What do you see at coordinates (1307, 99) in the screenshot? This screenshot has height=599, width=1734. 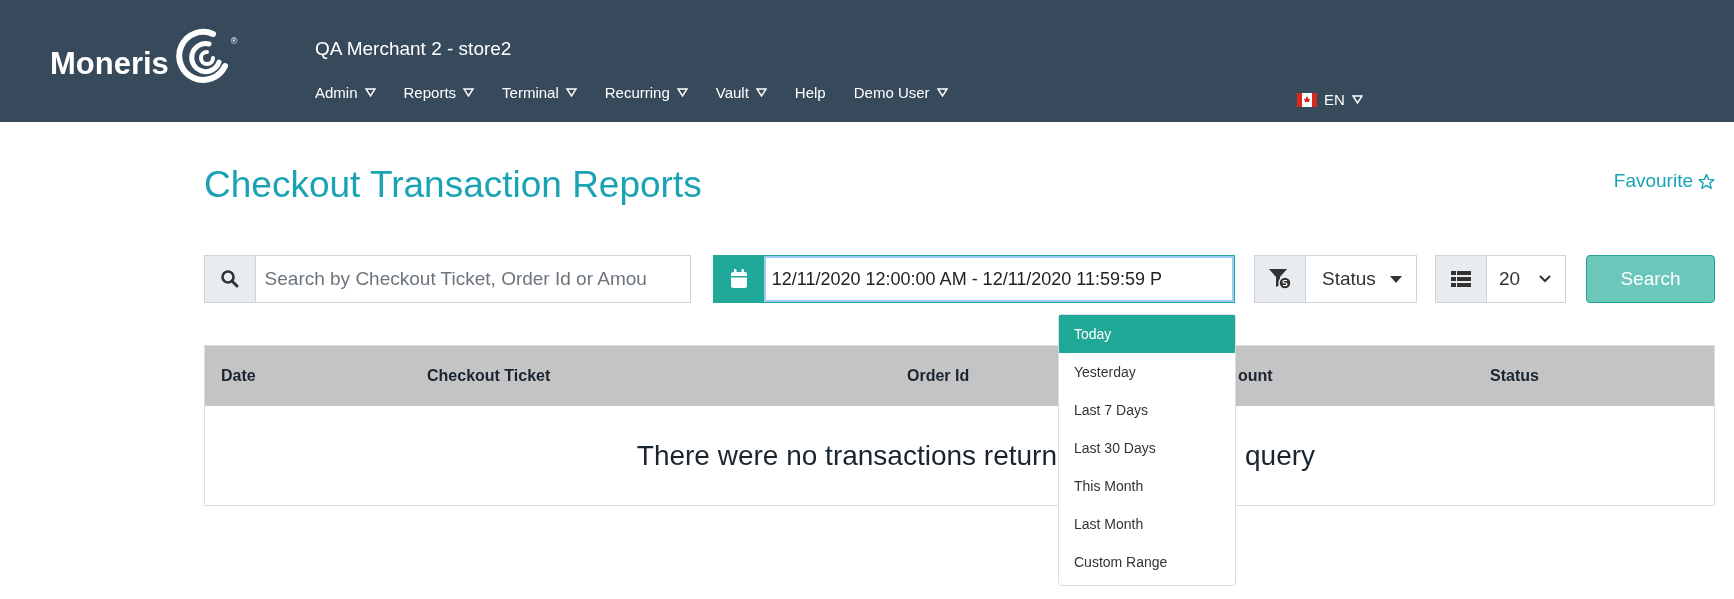 I see `flag-icon` at bounding box center [1307, 99].